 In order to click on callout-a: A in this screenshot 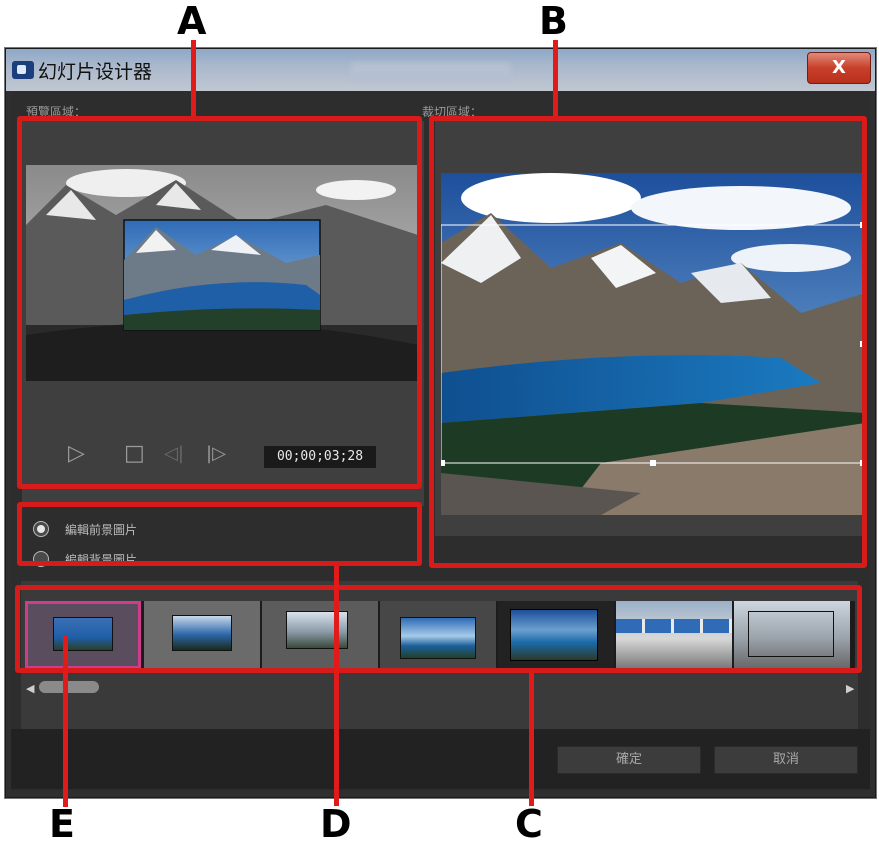, I will do `click(192, 21)`.